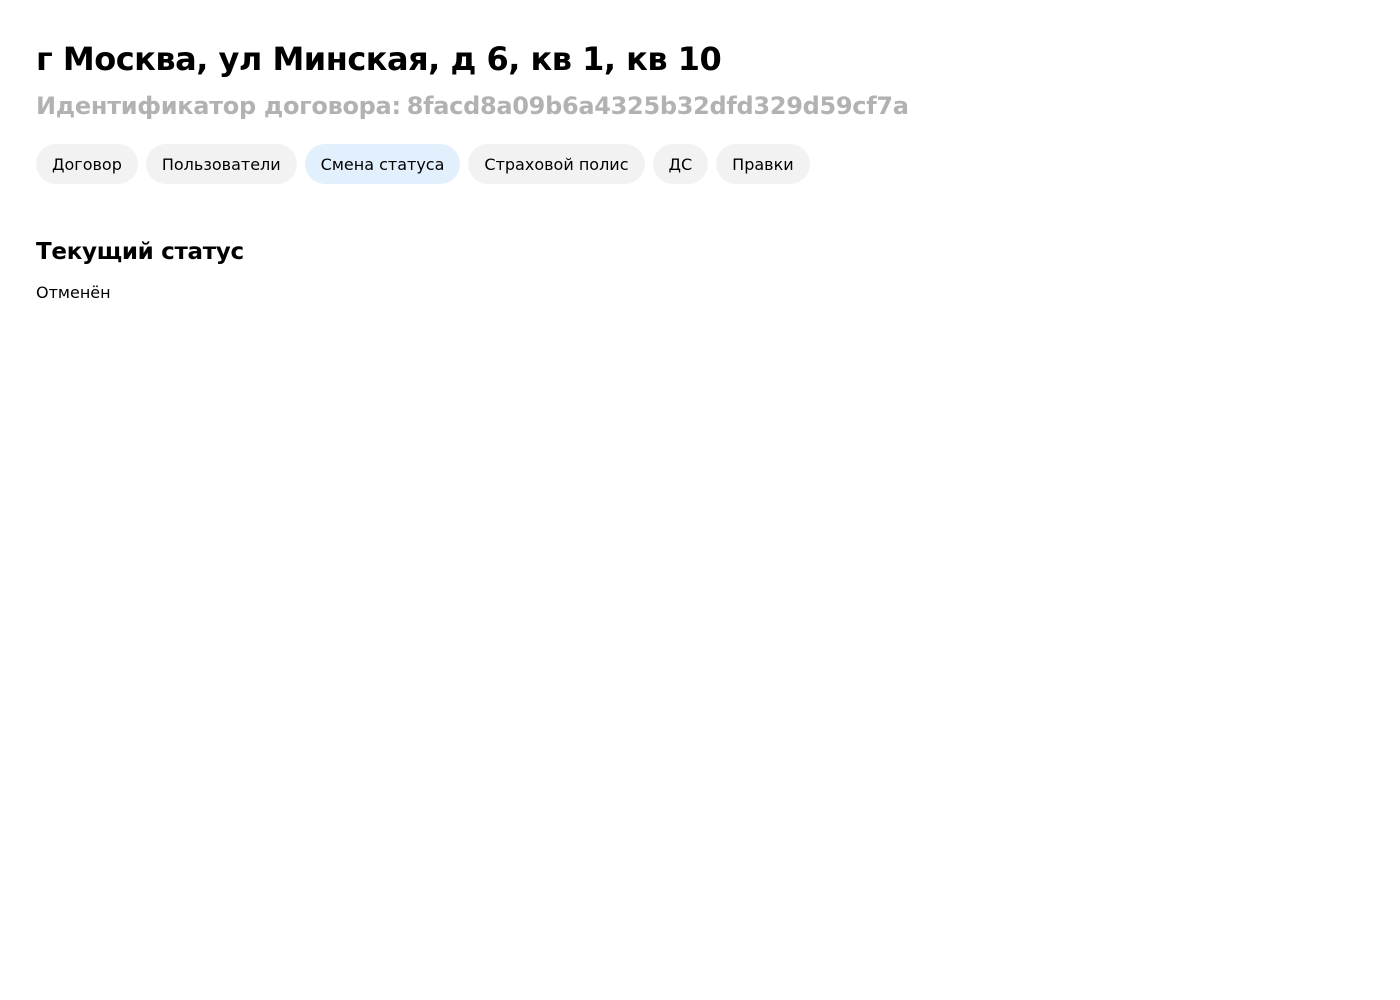  I want to click on tab-edits: Правки, so click(763, 164).